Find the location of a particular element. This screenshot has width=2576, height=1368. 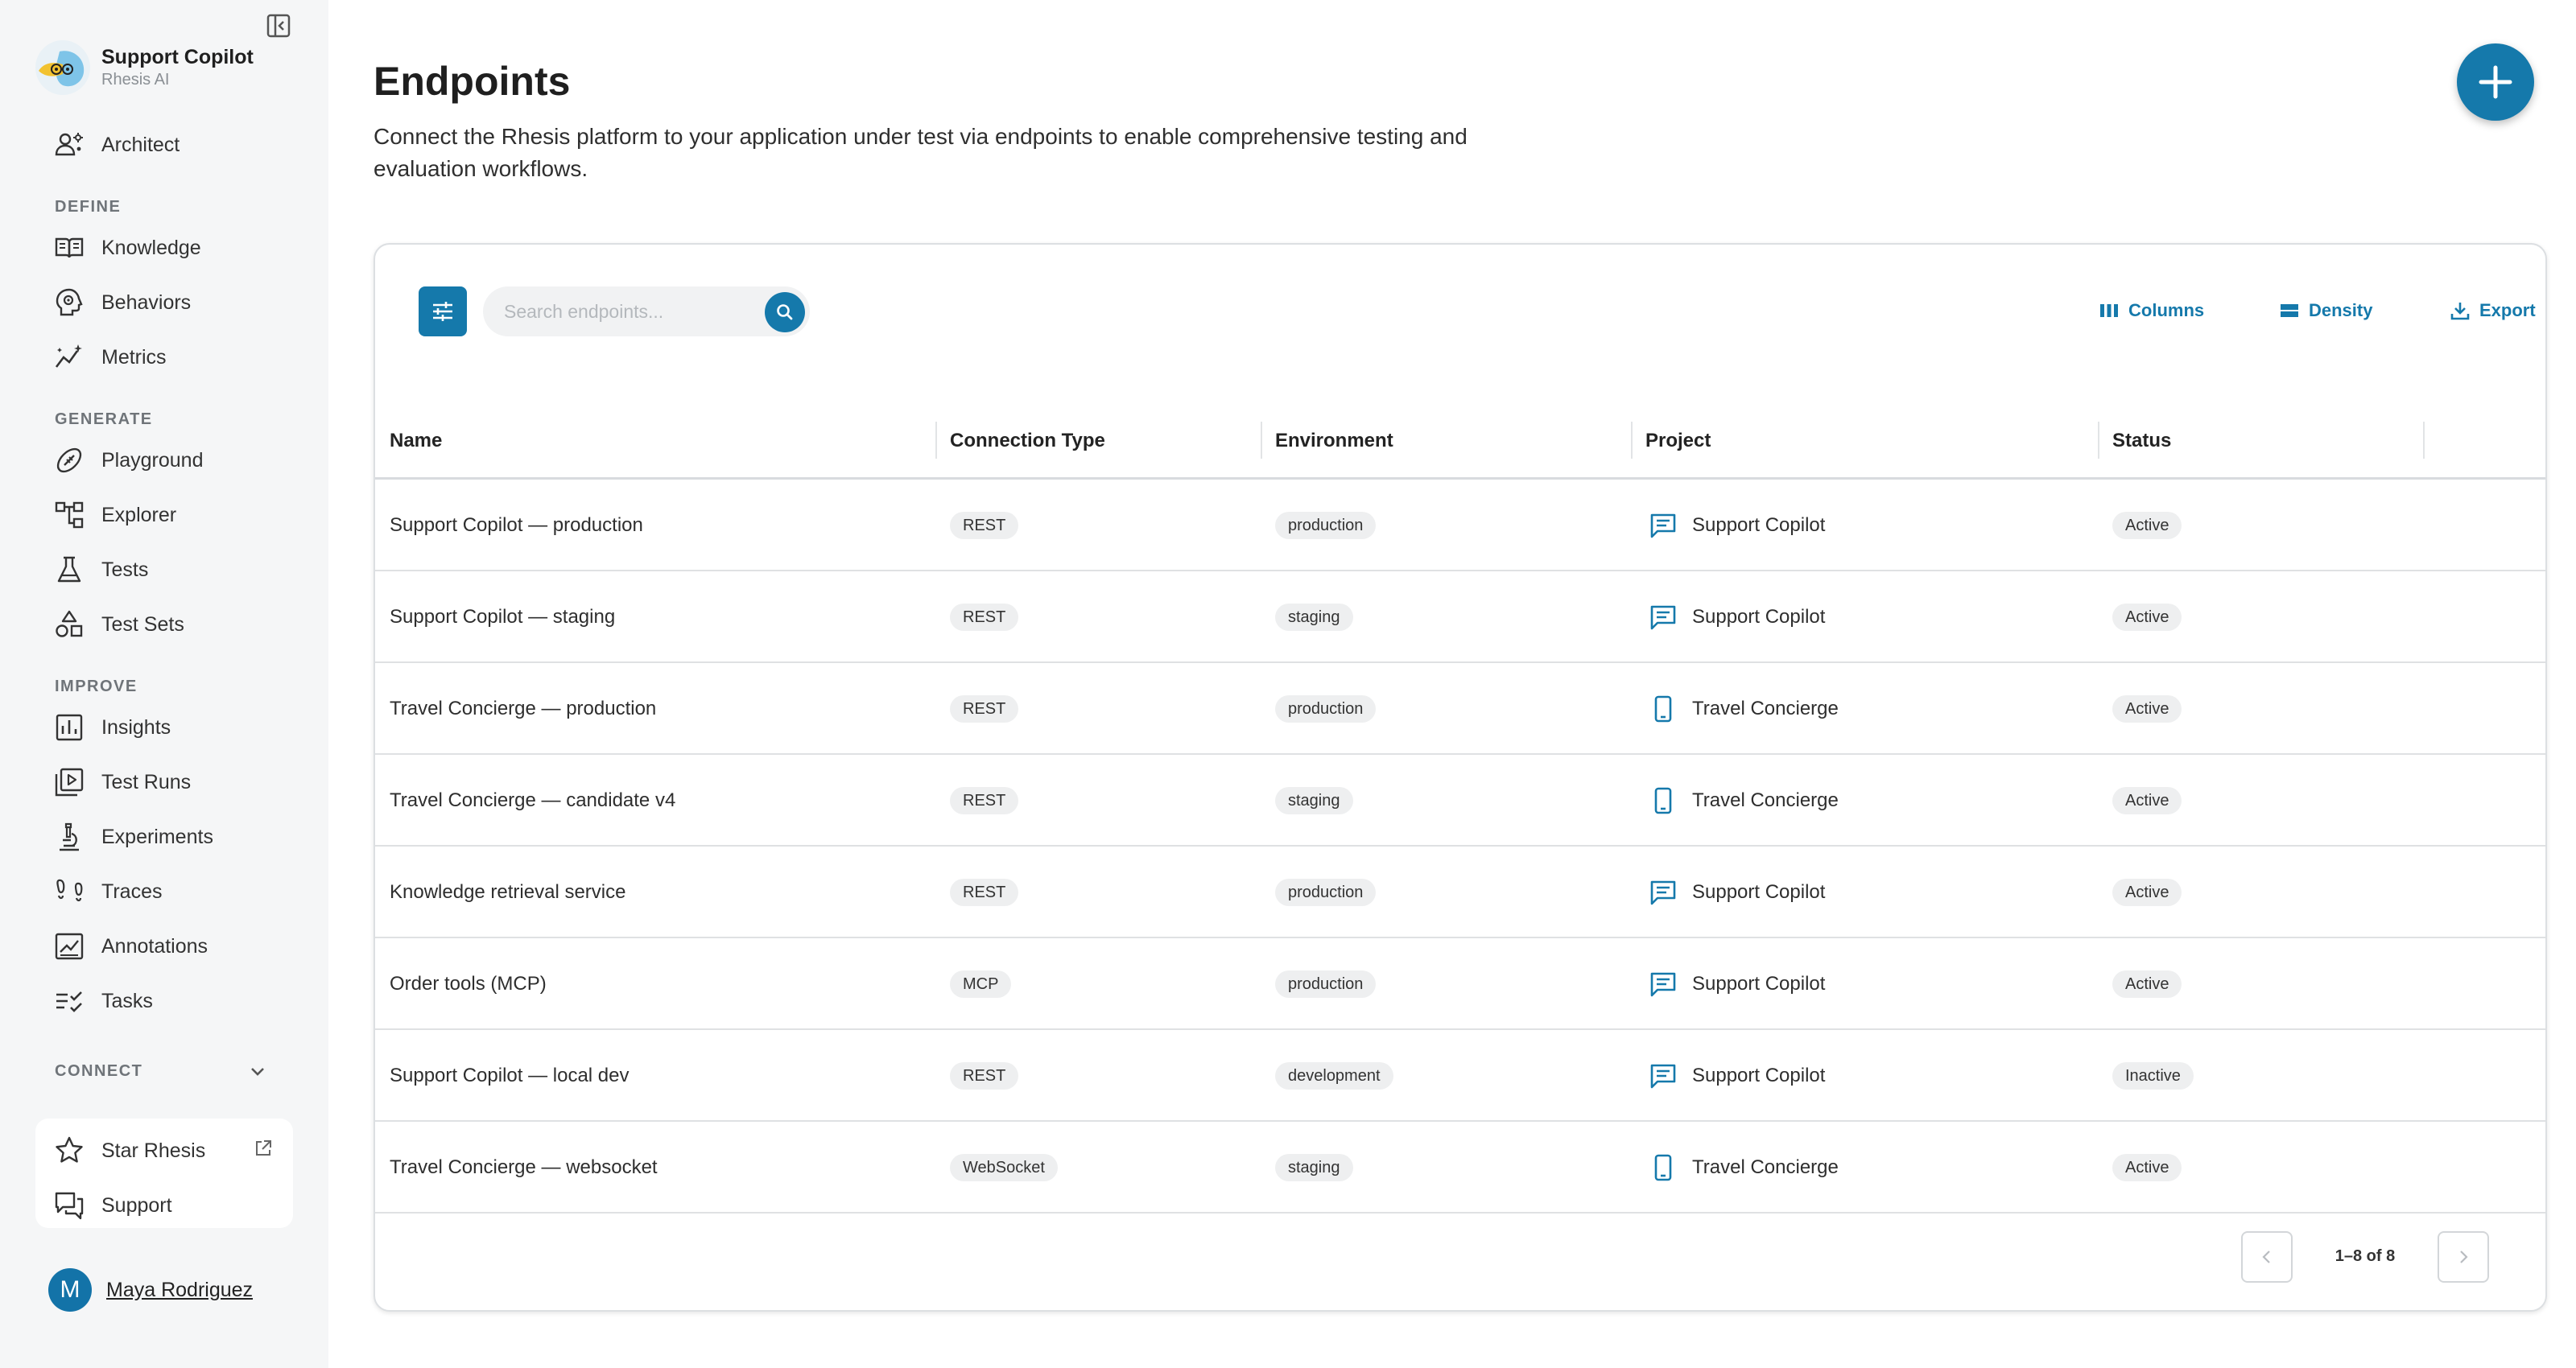

chevron-down-icon is located at coordinates (257, 1074).